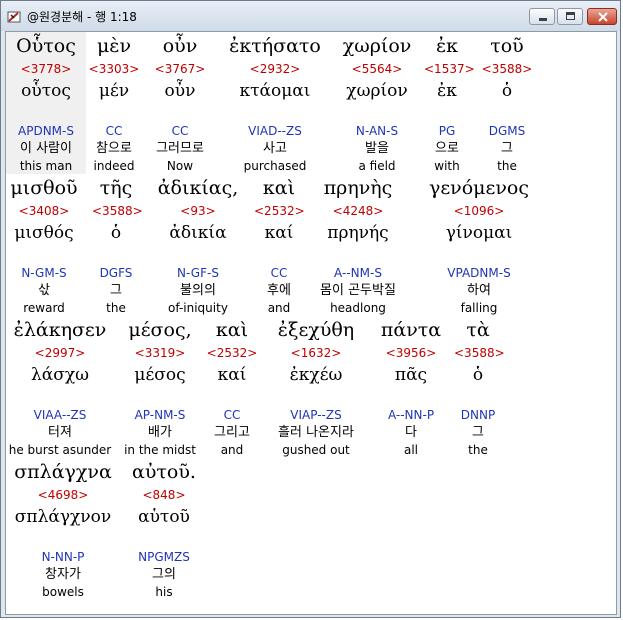 This screenshot has height=620, width=623. Describe the element at coordinates (358, 188) in the screenshot. I see `greek-word: πρηνὴς` at that location.